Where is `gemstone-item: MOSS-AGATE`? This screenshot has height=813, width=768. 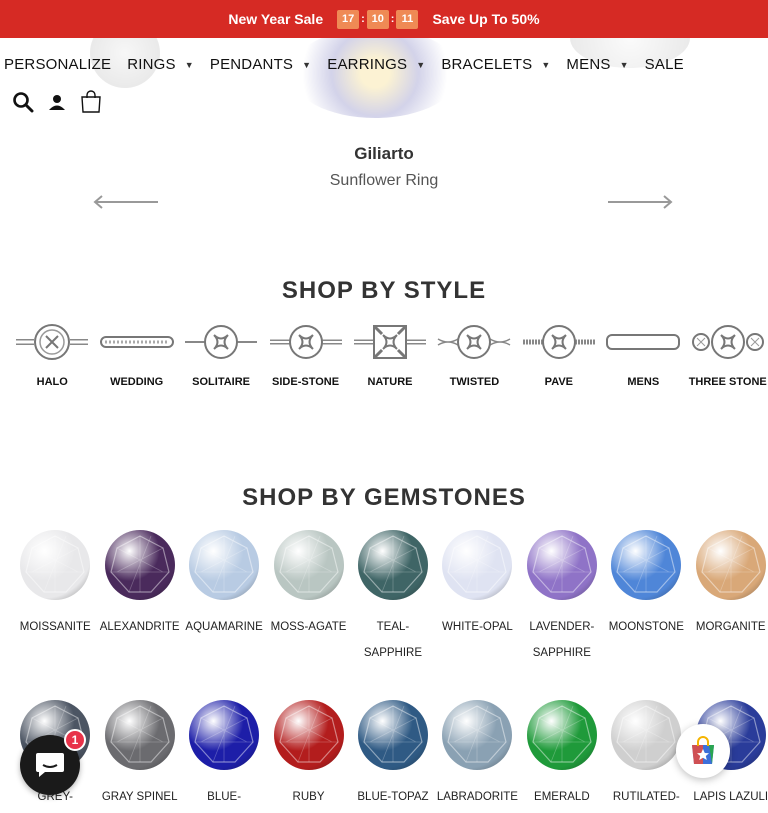 gemstone-item: MOSS-AGATE is located at coordinates (308, 598).